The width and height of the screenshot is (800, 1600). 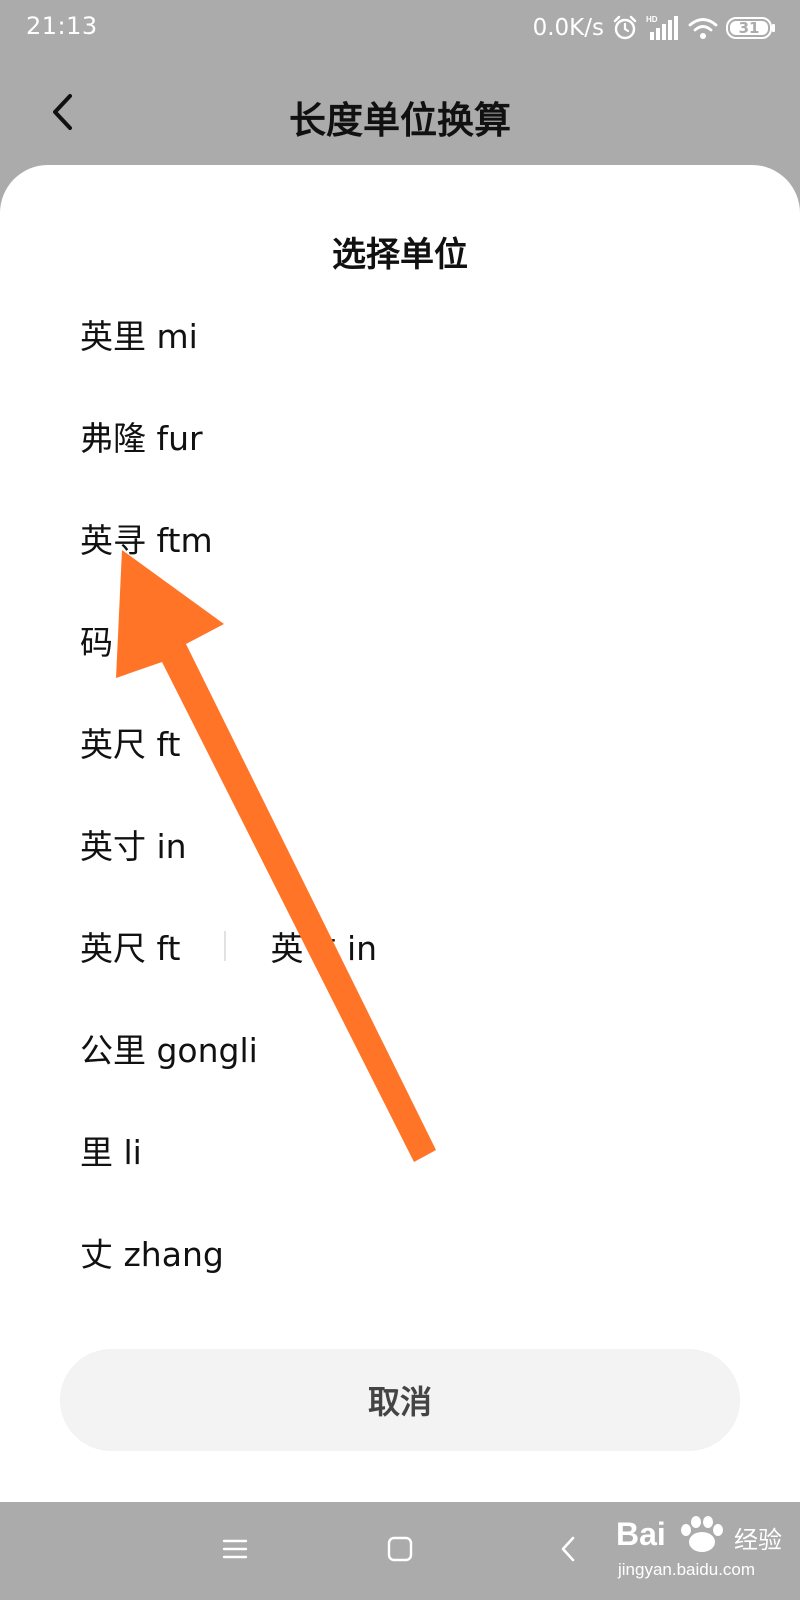 I want to click on unit-option-furlong: 弗隆 fur, so click(x=400, y=436).